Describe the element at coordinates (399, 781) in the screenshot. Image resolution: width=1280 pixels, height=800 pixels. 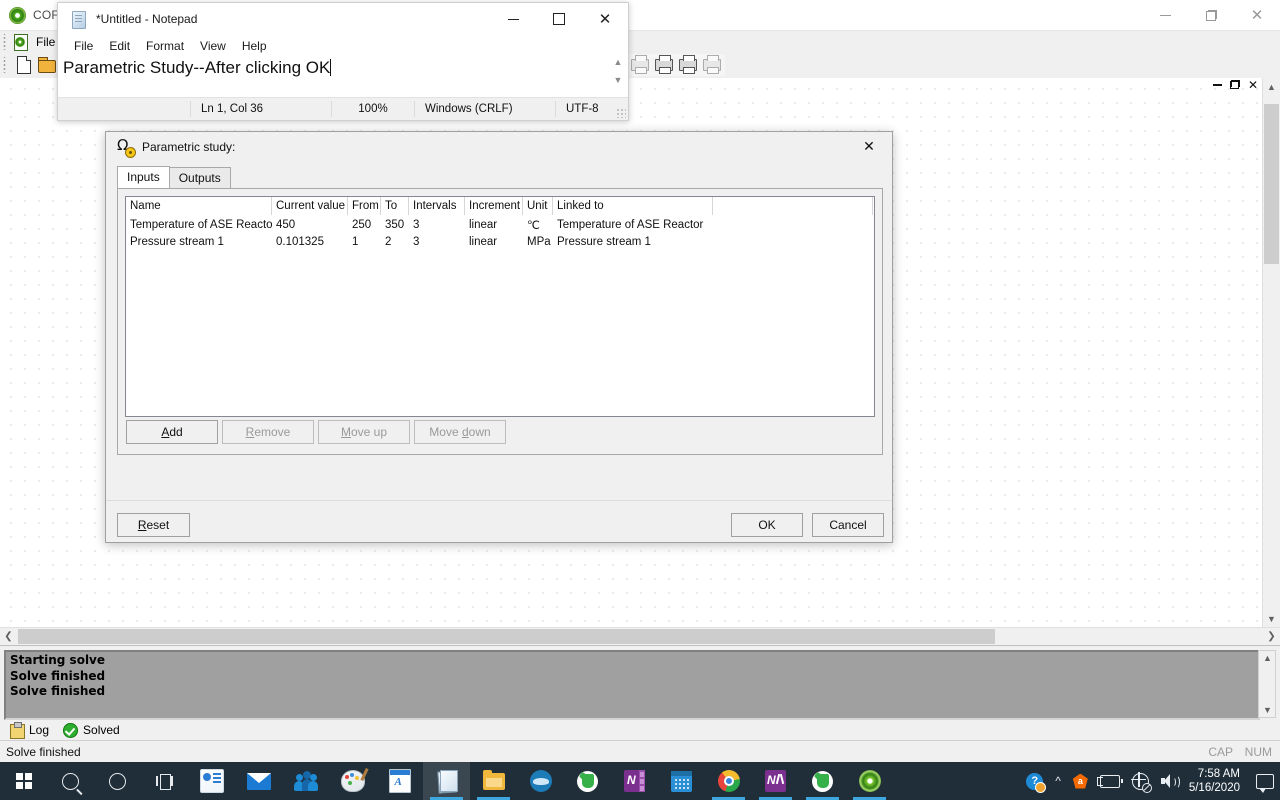
I see `taskbar-item-word: A` at that location.